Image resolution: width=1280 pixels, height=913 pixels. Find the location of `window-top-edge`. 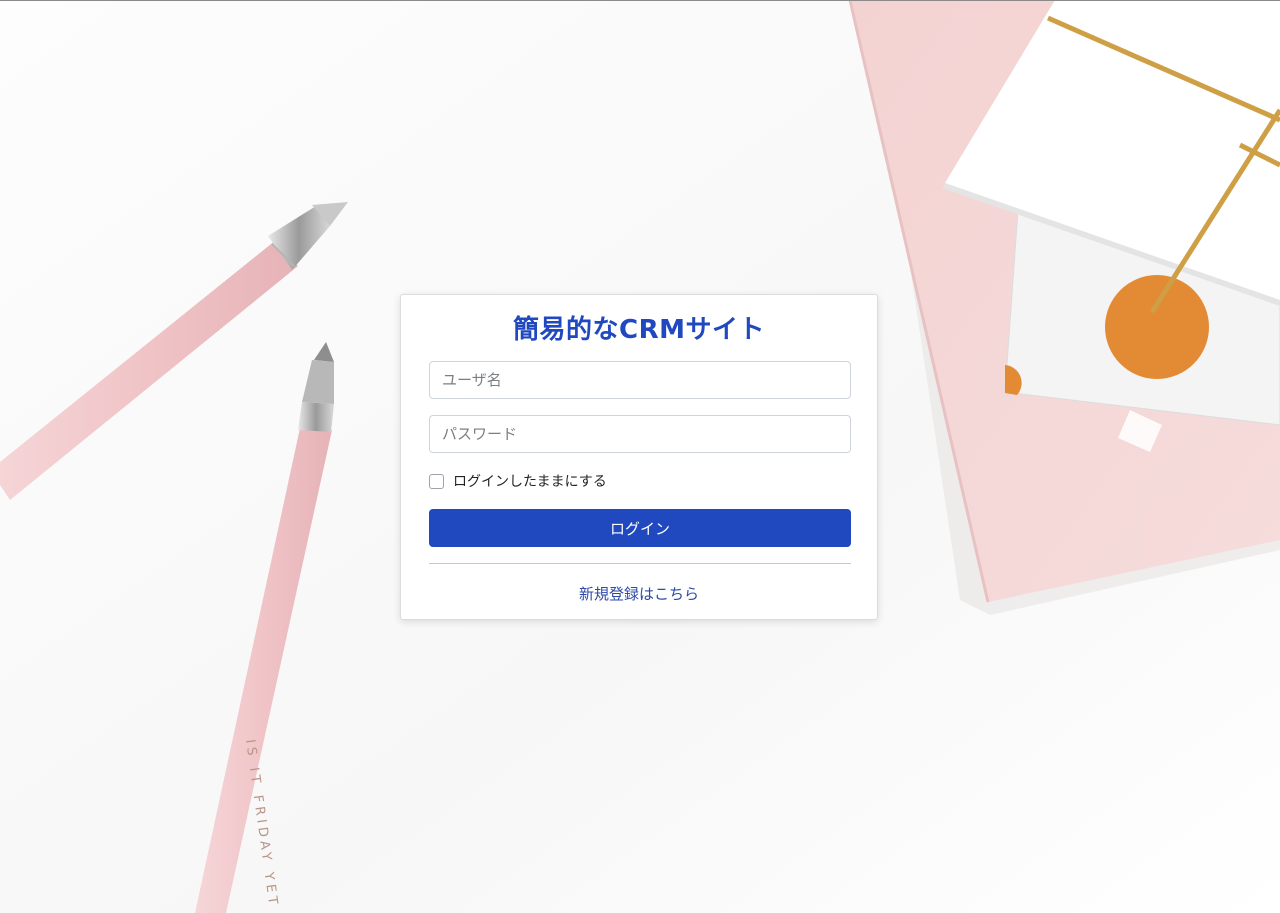

window-top-edge is located at coordinates (640, 0).